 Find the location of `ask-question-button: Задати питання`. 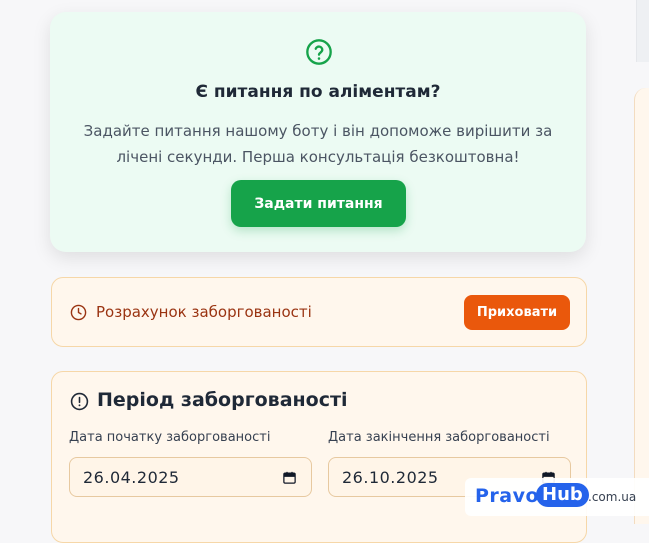

ask-question-button: Задати питання is located at coordinates (318, 203).